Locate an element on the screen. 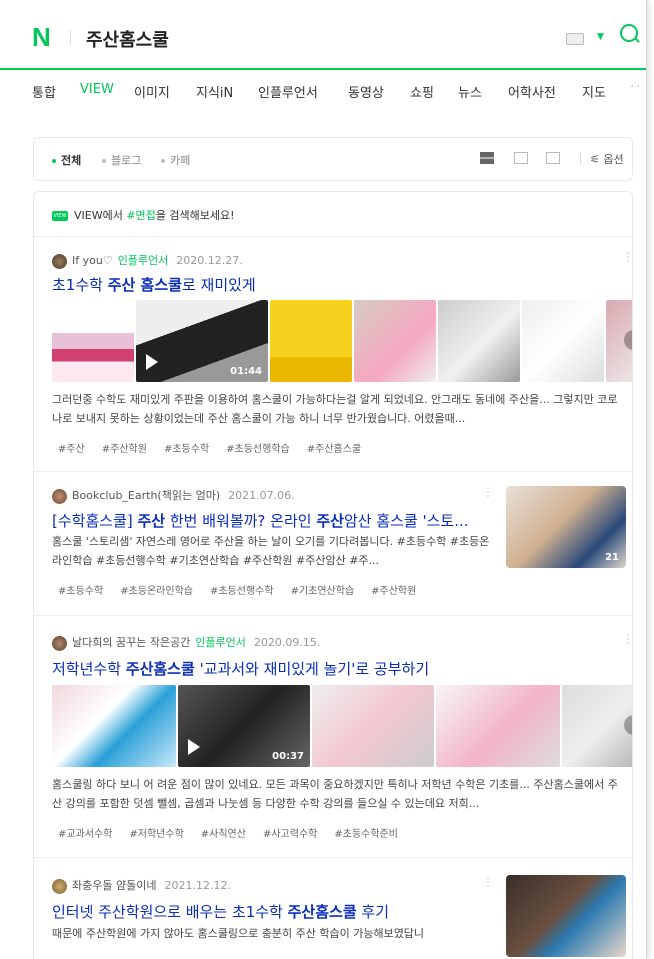 This screenshot has height=959, width=654. result-author-row: 날다희의 꿈꾸는 작은공간 인플루언서 2020.09.15. is located at coordinates (186, 642).